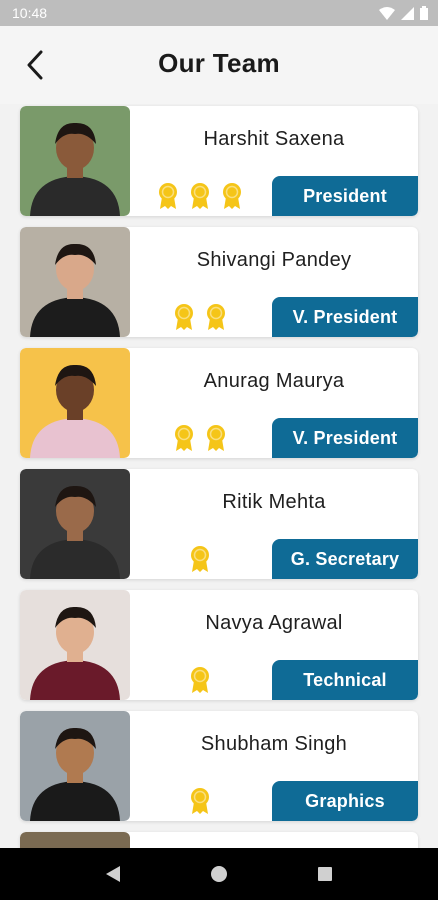  I want to click on page-title: Our Team, so click(219, 63).